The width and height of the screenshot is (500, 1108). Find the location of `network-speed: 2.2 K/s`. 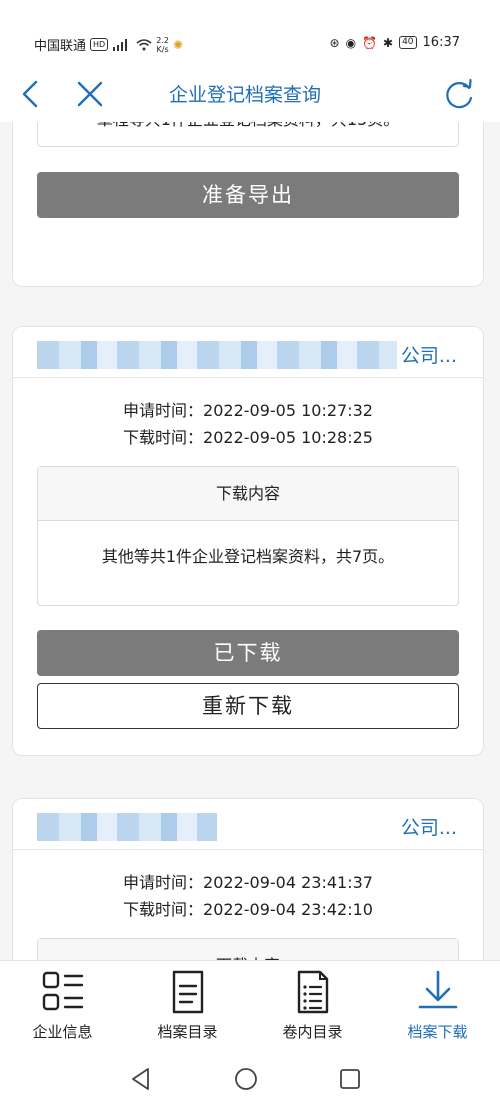

network-speed: 2.2 K/s is located at coordinates (162, 45).